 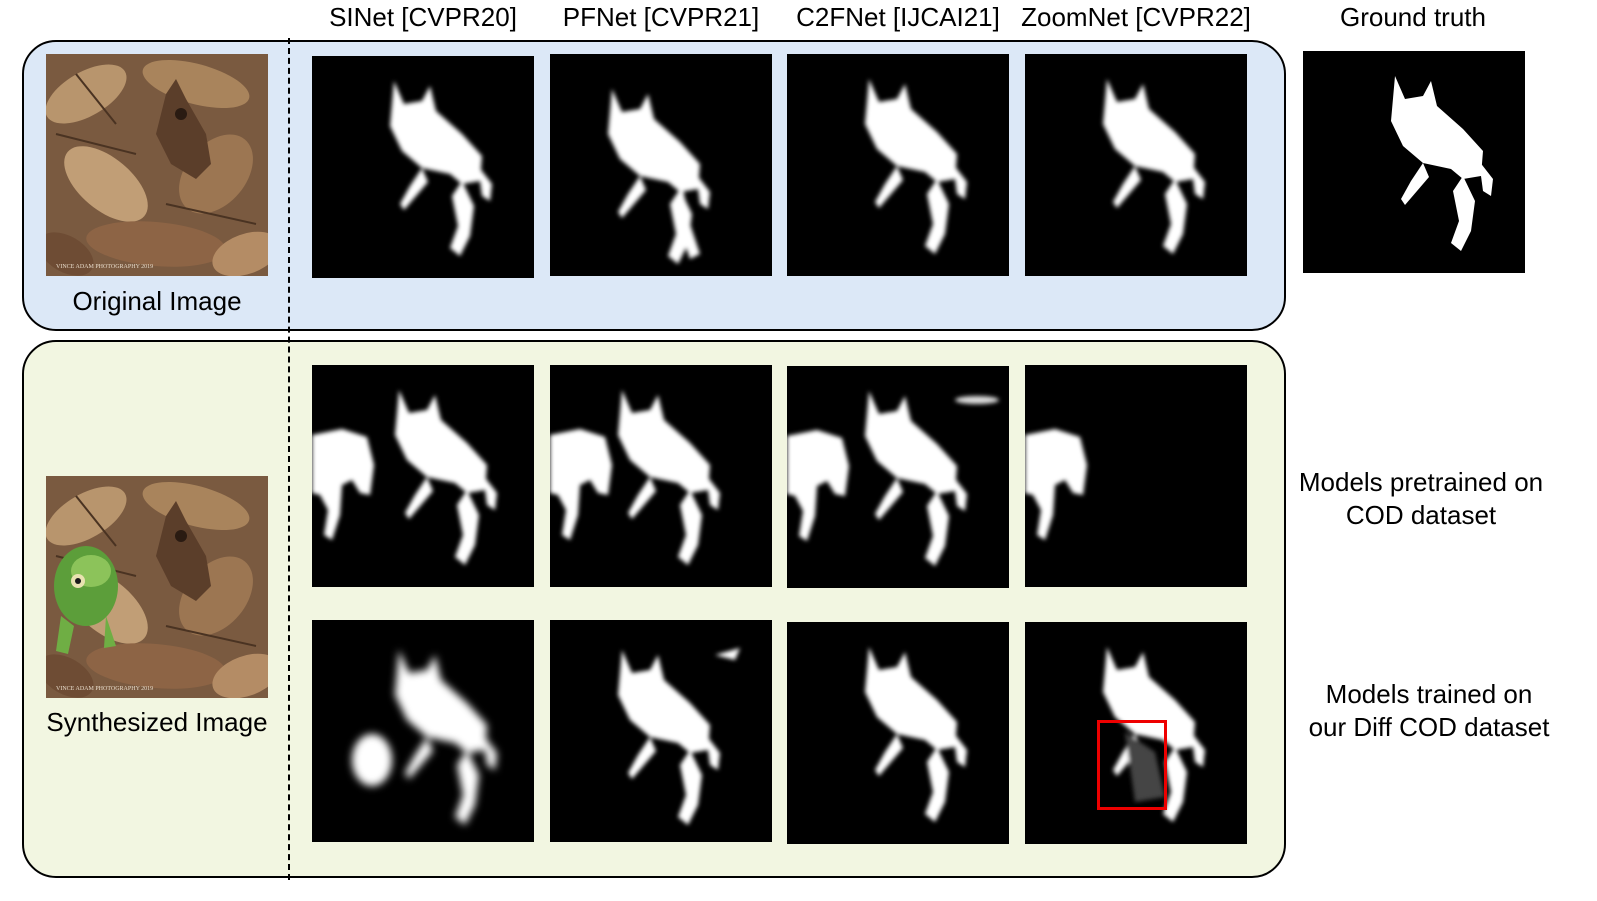 What do you see at coordinates (157, 722) in the screenshot?
I see `synthesized-image-caption: Synthesized Image` at bounding box center [157, 722].